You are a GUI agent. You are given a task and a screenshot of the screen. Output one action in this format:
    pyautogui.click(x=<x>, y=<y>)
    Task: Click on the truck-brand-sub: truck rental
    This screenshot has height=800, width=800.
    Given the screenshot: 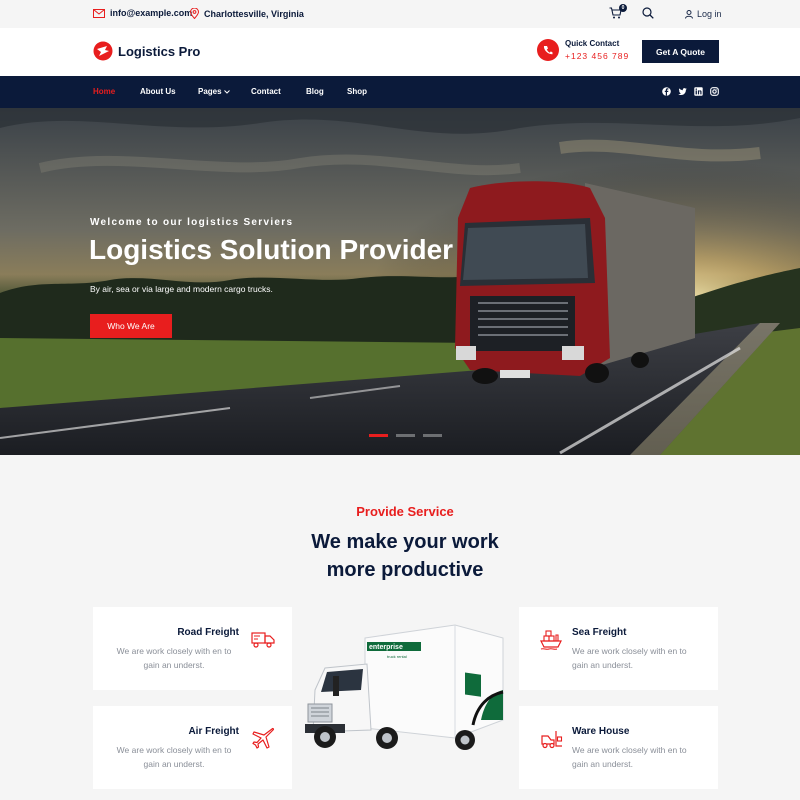 What is the action you would take?
    pyautogui.click(x=397, y=656)
    